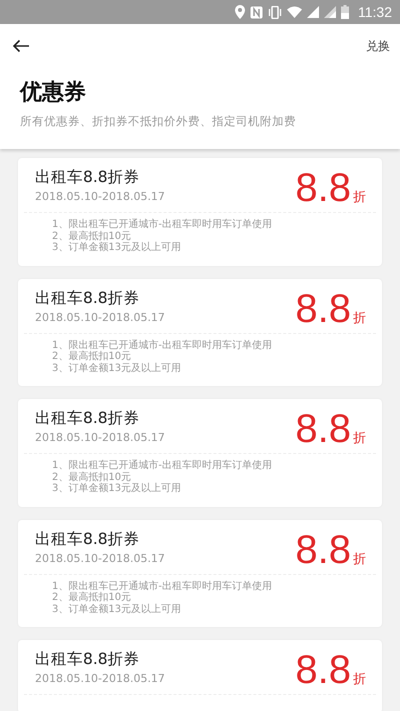 This screenshot has height=711, width=400. I want to click on vibrate-icon, so click(275, 12).